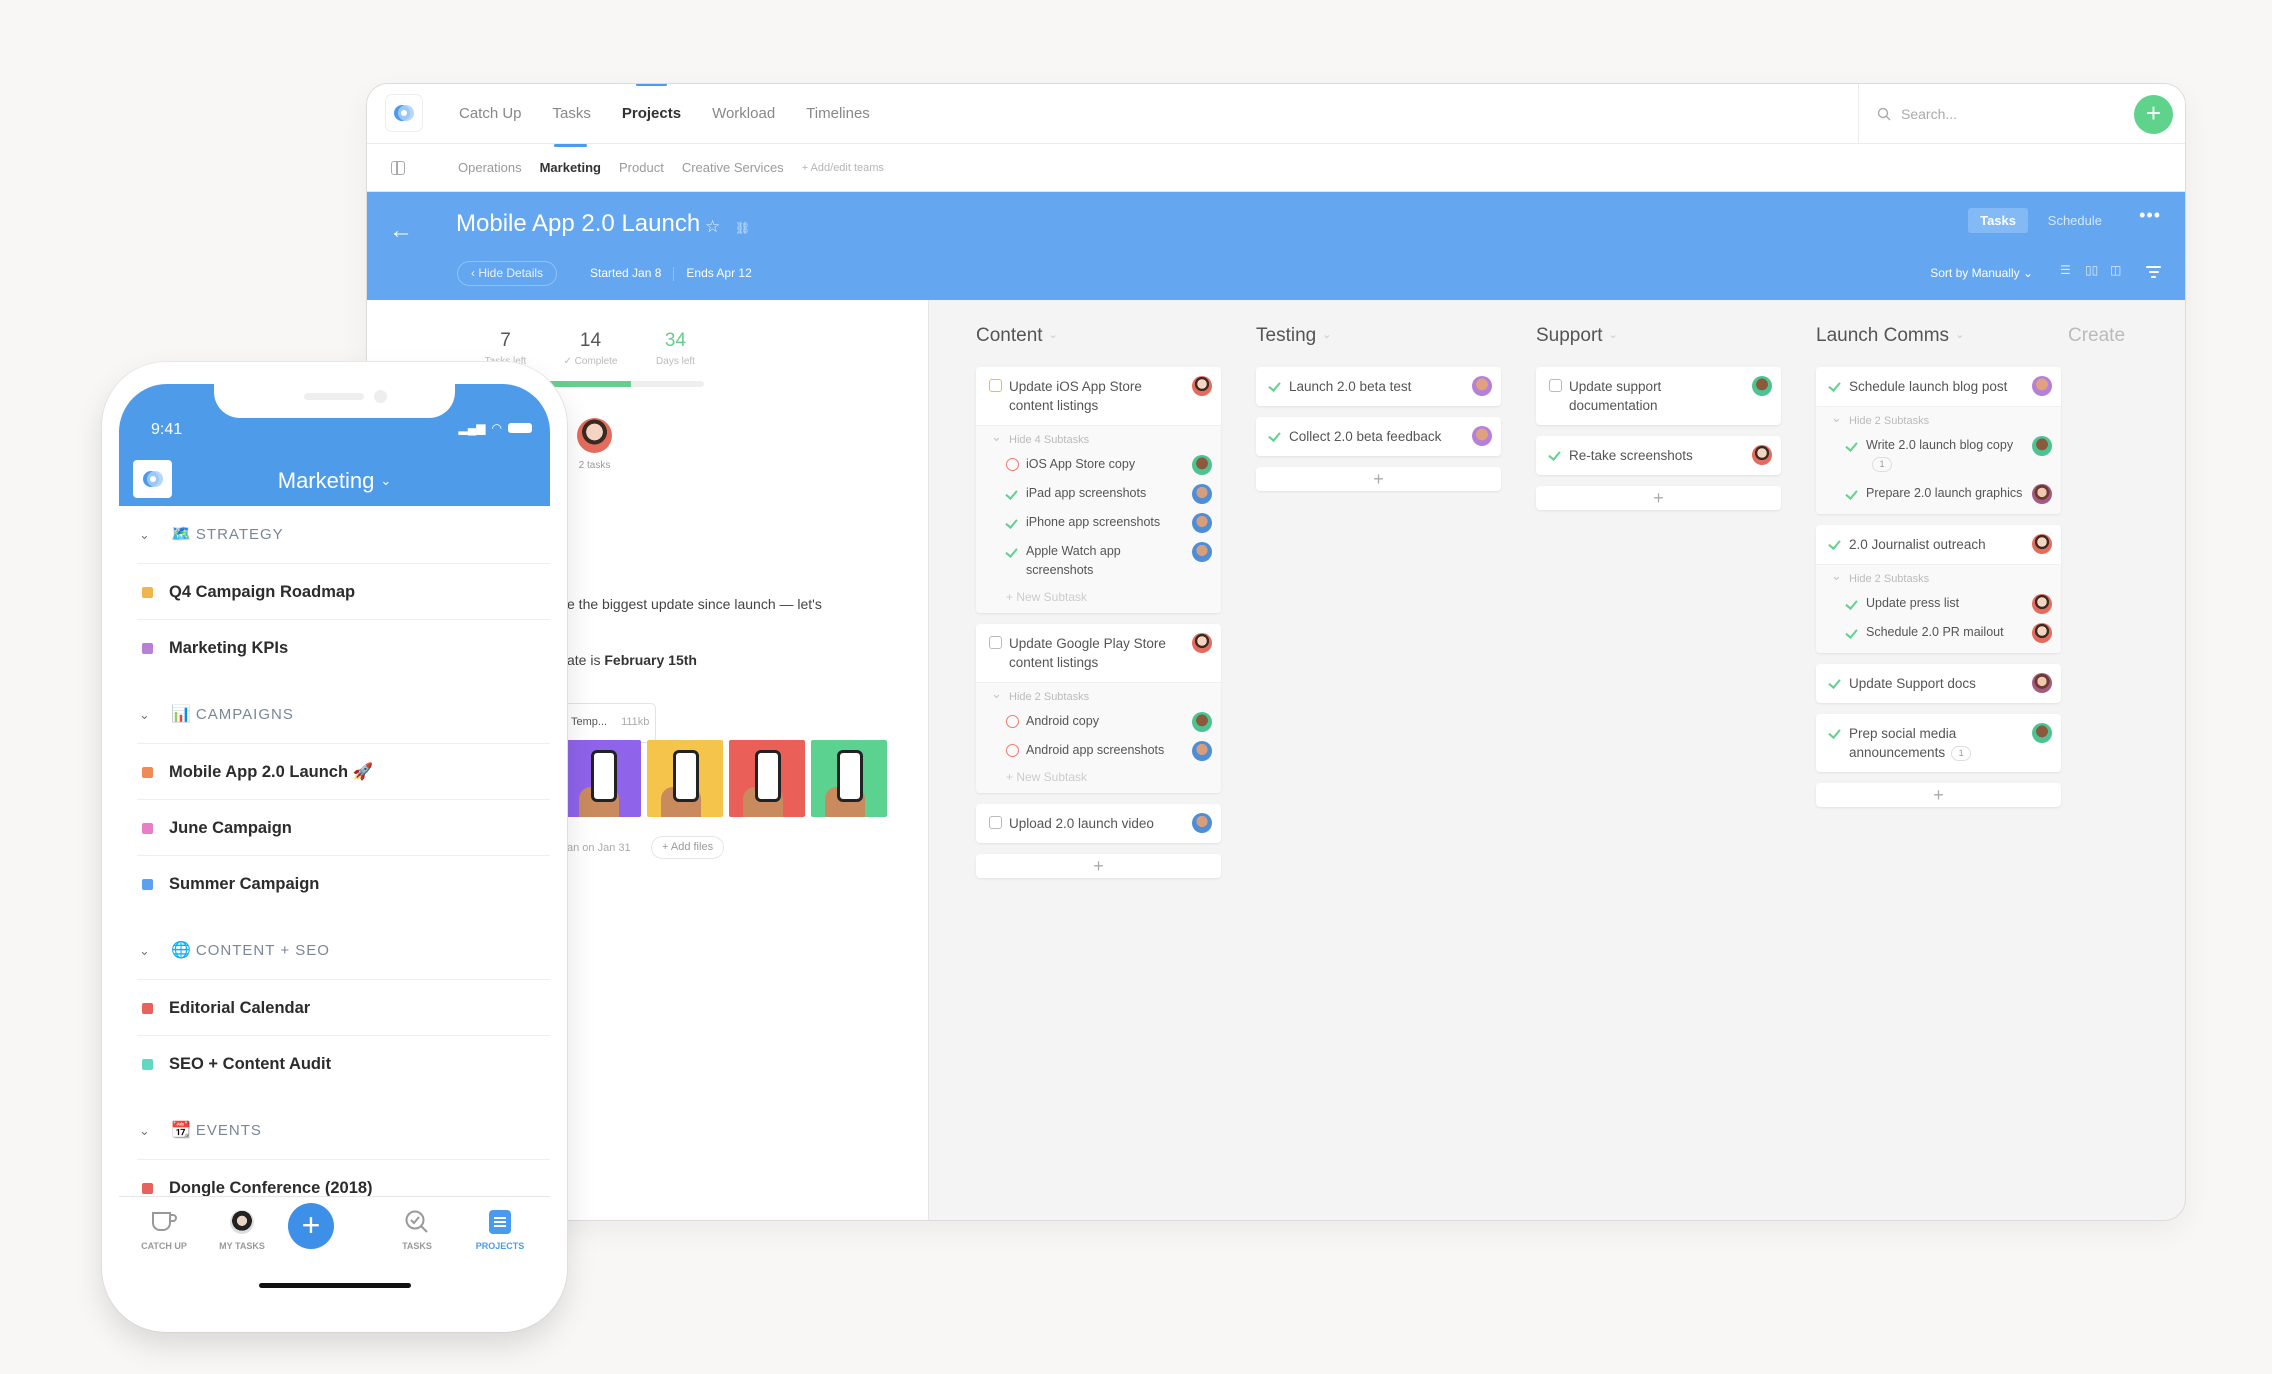 Image resolution: width=2272 pixels, height=1374 pixels. I want to click on link-icon: ⛓, so click(742, 228).